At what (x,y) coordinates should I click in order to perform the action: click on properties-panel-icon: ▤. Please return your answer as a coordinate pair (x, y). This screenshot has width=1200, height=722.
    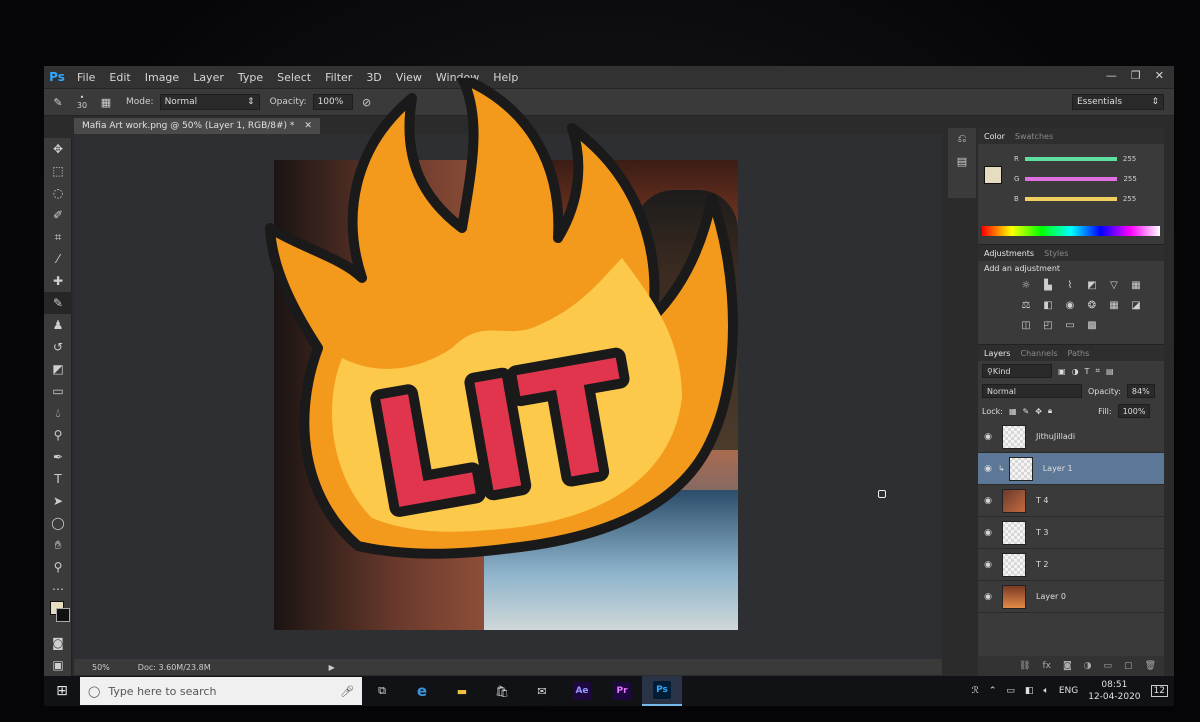
    Looking at the image, I should click on (962, 161).